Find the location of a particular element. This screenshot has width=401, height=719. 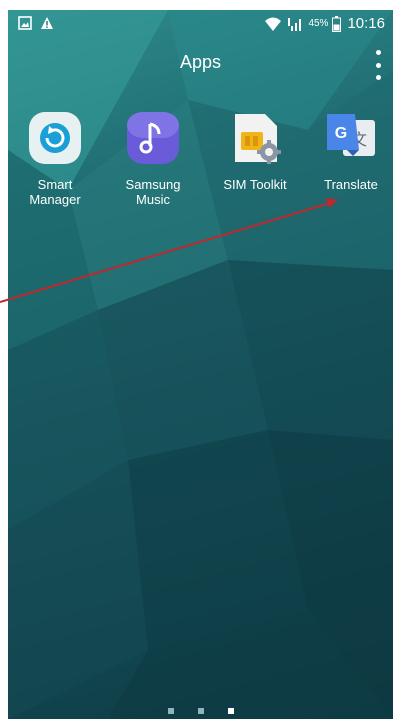

more-vert-icon is located at coordinates (378, 52).